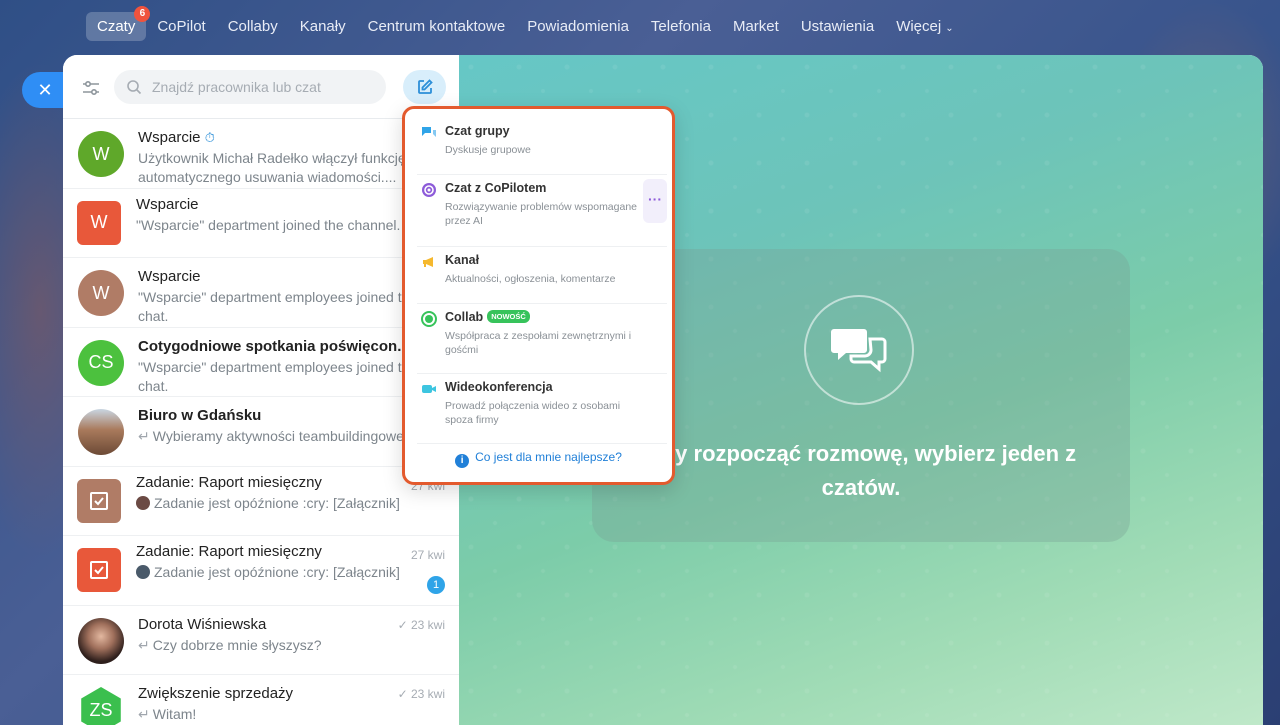 The width and height of the screenshot is (1280, 725). What do you see at coordinates (230, 644) in the screenshot?
I see `chat-preview: ↵ Czy dobrze mnie słyszysz?` at bounding box center [230, 644].